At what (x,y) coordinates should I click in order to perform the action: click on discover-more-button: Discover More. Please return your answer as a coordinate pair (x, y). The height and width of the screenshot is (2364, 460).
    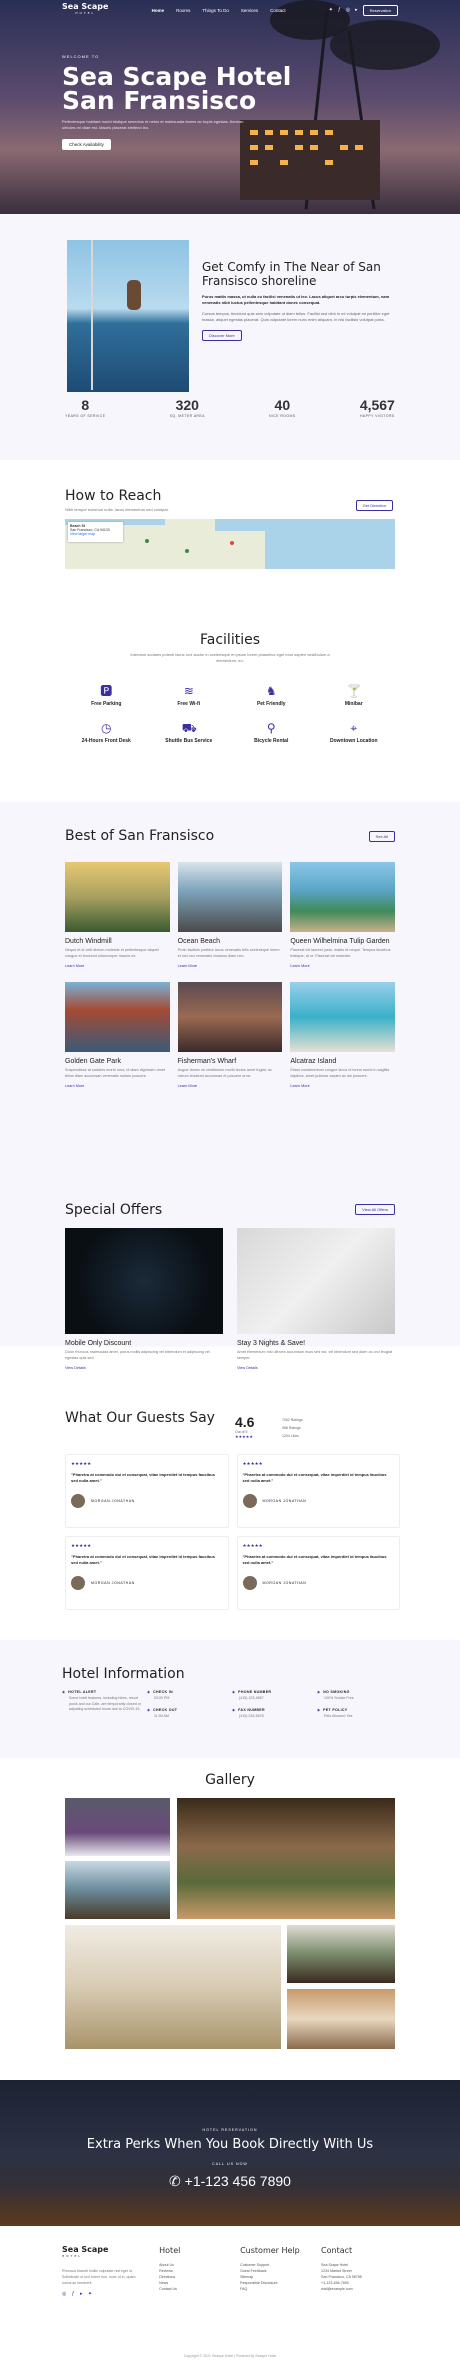
    Looking at the image, I should click on (222, 335).